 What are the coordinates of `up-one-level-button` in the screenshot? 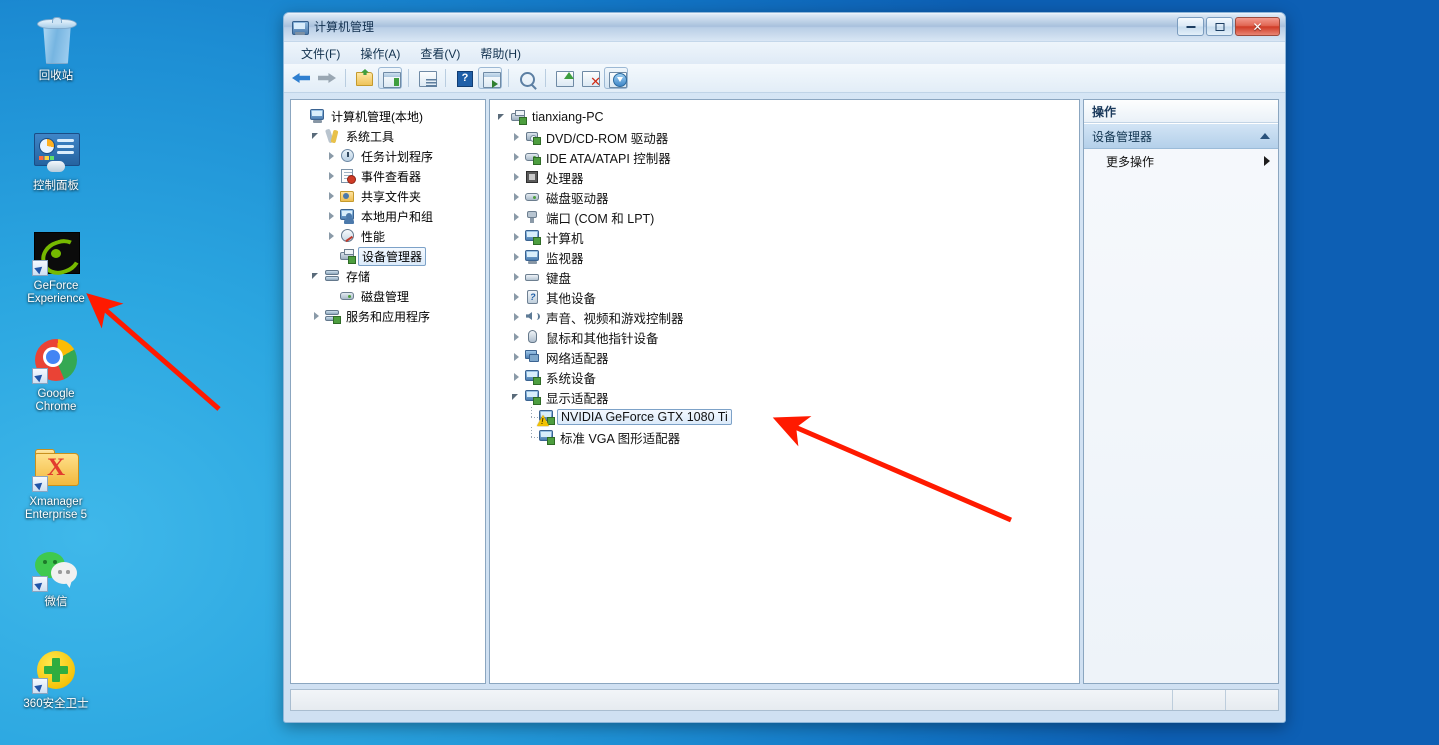 It's located at (364, 78).